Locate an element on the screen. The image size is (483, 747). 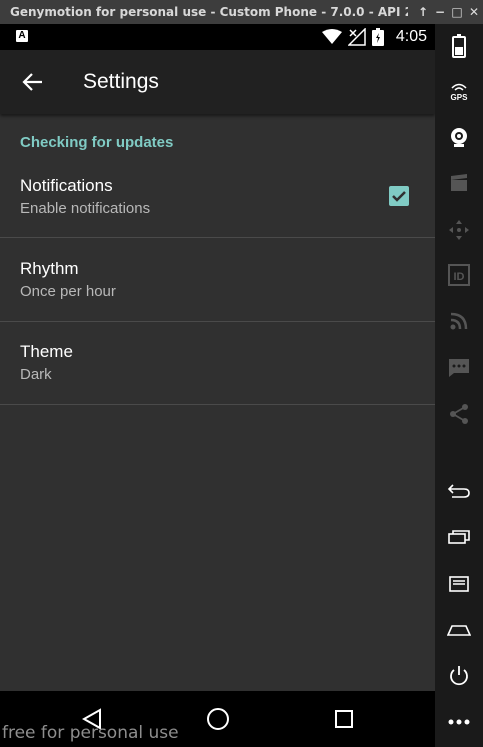
recents-icon is located at coordinates (344, 719).